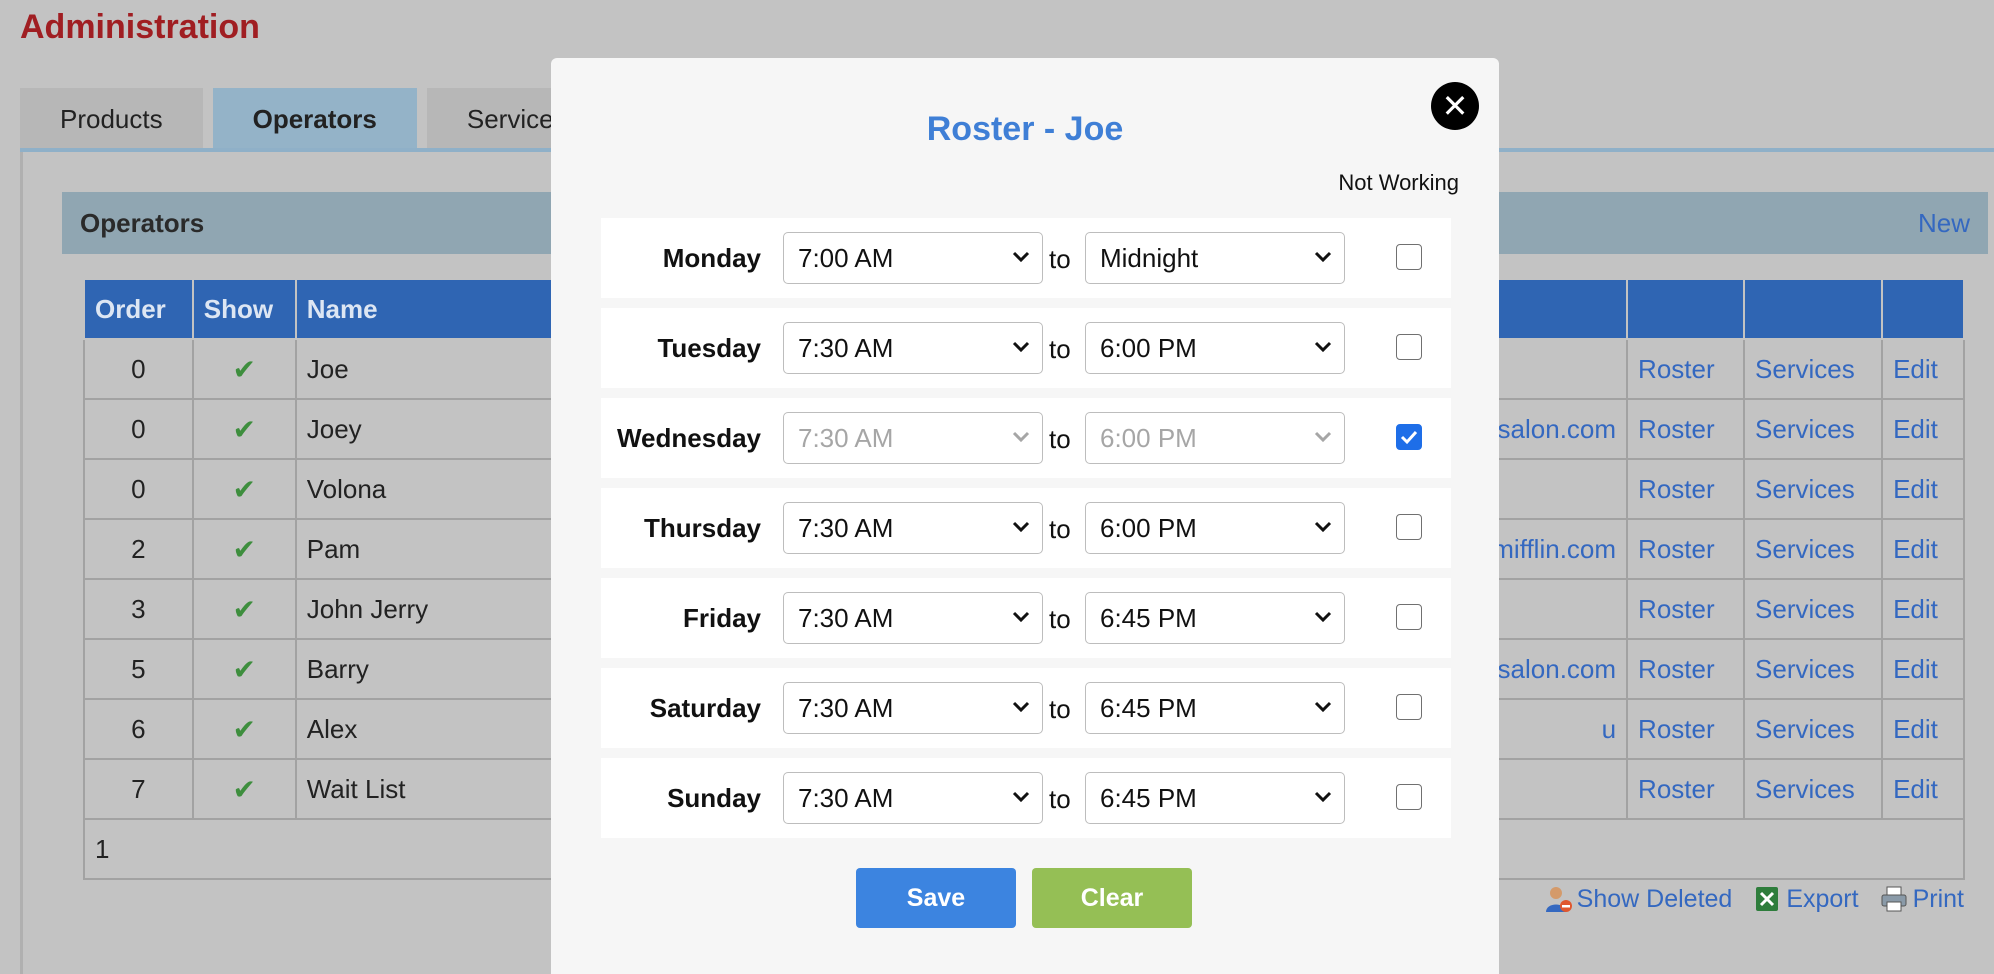 This screenshot has height=974, width=1994. I want to click on operator-name: Alex, so click(332, 728).